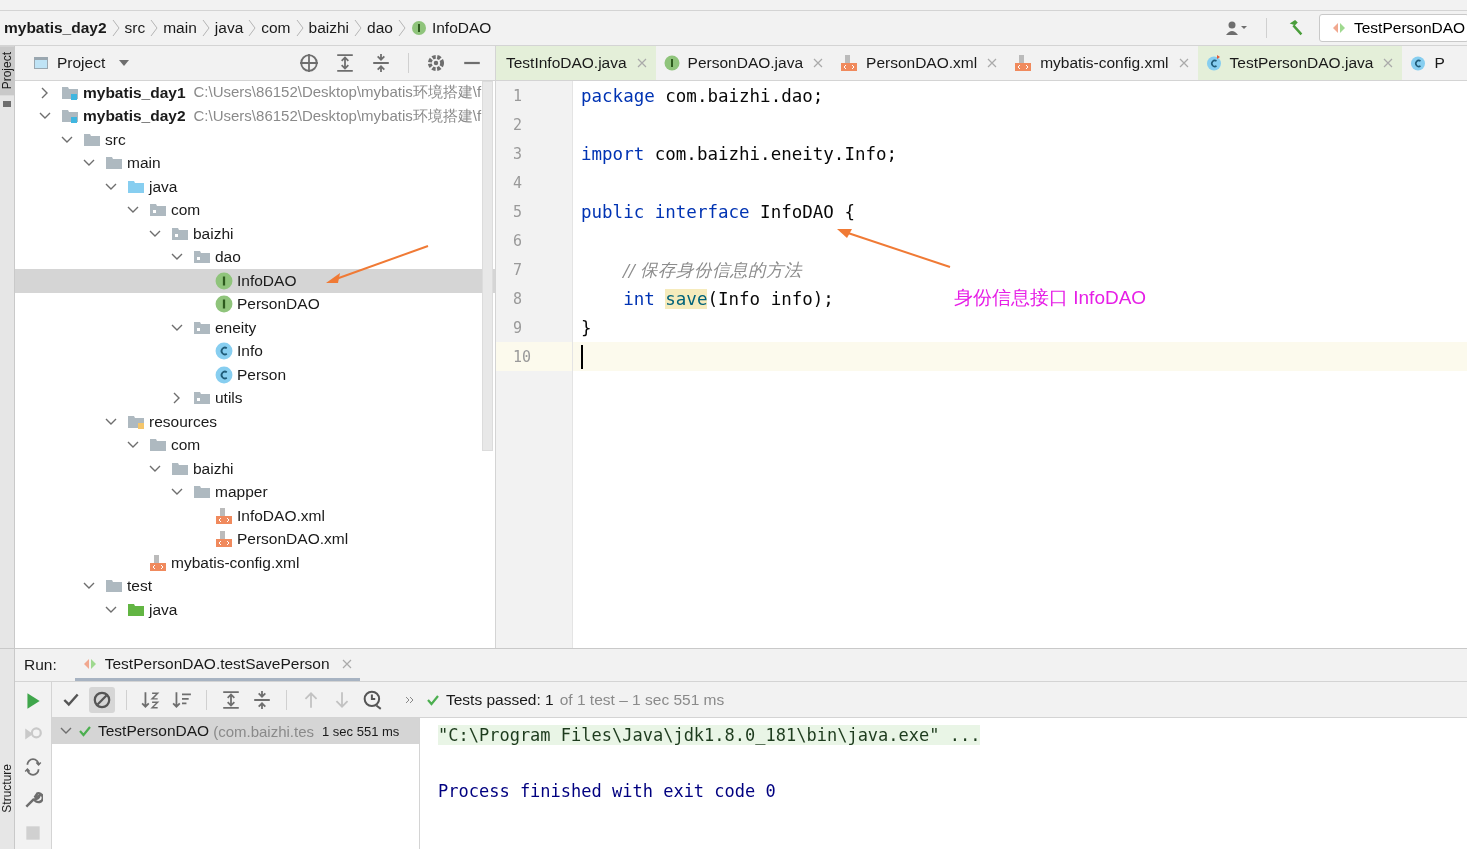 The image size is (1467, 849). I want to click on console-line: Process finished with exit code 0, so click(607, 791).